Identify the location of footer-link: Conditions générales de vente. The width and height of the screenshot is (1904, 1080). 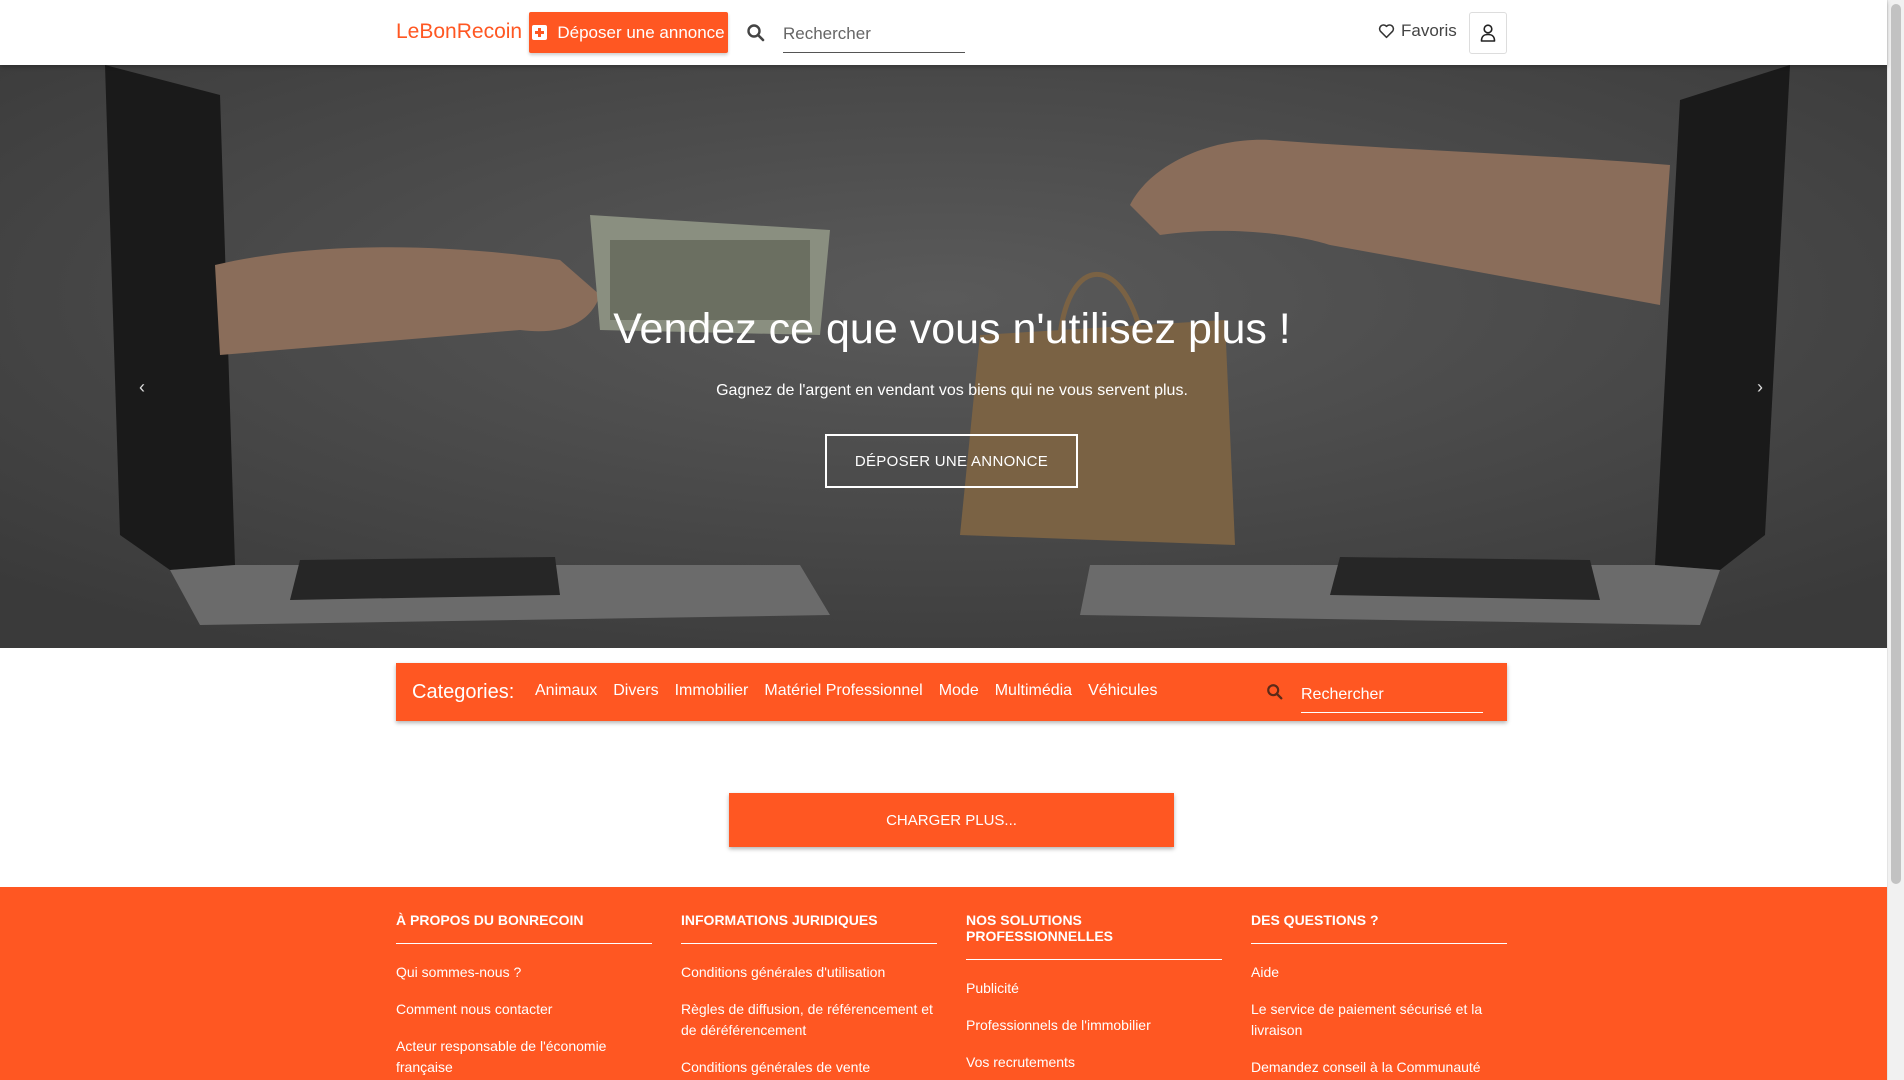
(809, 1067).